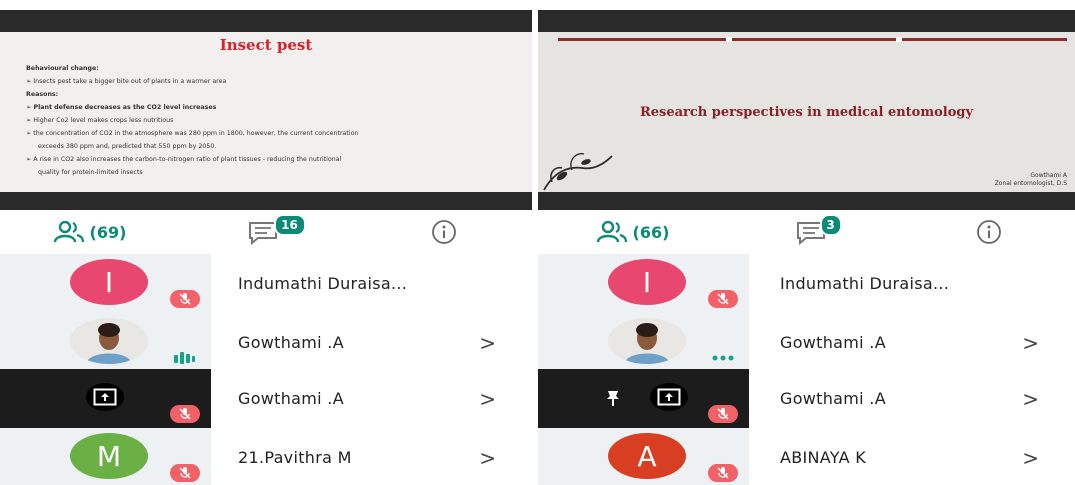 The height and width of the screenshot is (485, 1075). Describe the element at coordinates (651, 232) in the screenshot. I see `participants-count: (66)` at that location.